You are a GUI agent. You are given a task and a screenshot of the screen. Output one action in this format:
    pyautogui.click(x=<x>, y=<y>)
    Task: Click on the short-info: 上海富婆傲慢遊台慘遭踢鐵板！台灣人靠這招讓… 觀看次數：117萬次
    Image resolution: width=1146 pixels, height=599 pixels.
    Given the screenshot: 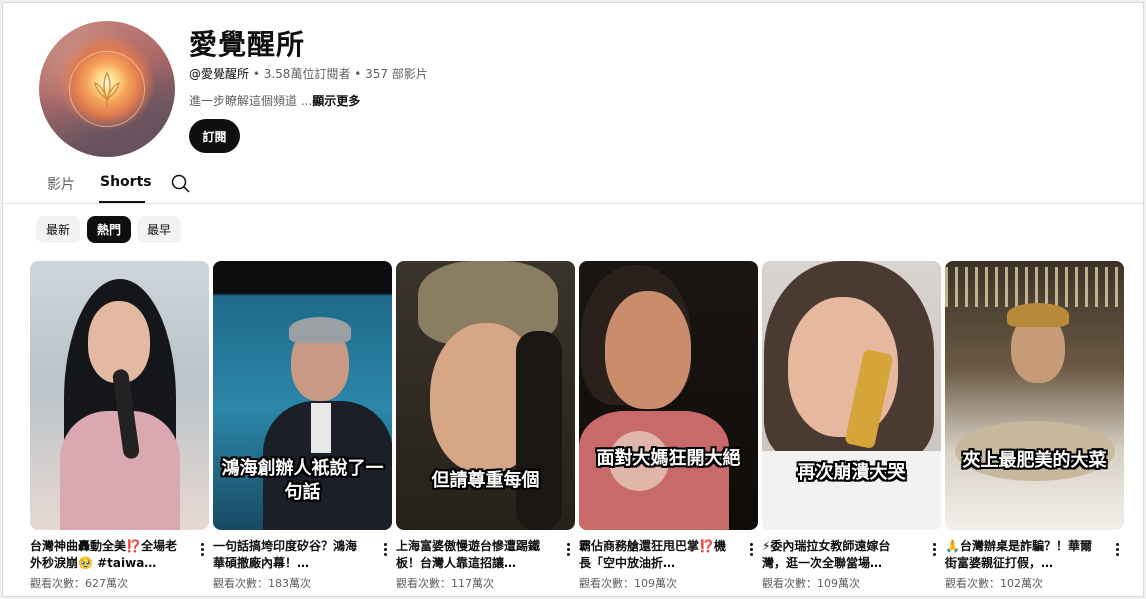 What is the action you would take?
    pyautogui.click(x=485, y=566)
    